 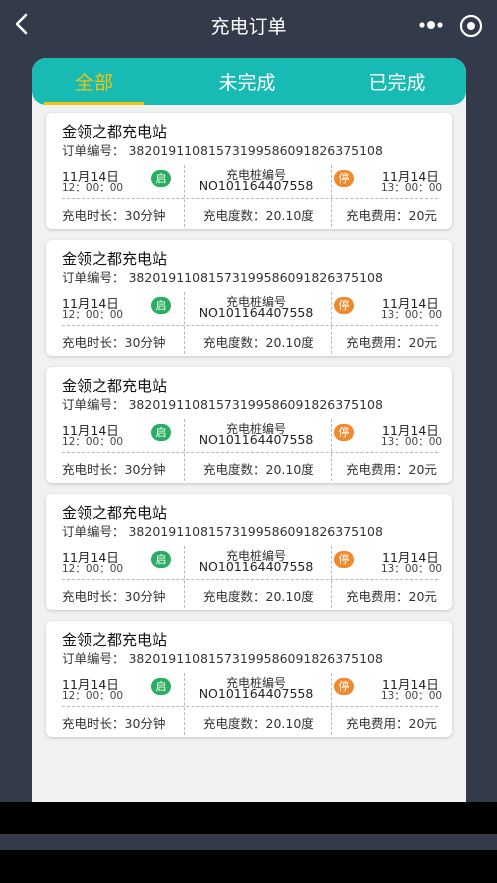 What do you see at coordinates (397, 86) in the screenshot?
I see `tab-finished: 已完成` at bounding box center [397, 86].